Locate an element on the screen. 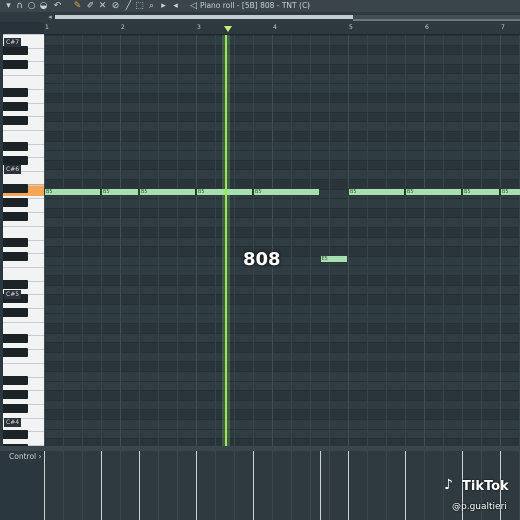 This screenshot has height=520, width=520. piano-keyboard: C#7 C#6 C#5 C#4 is located at coordinates (23, 240).